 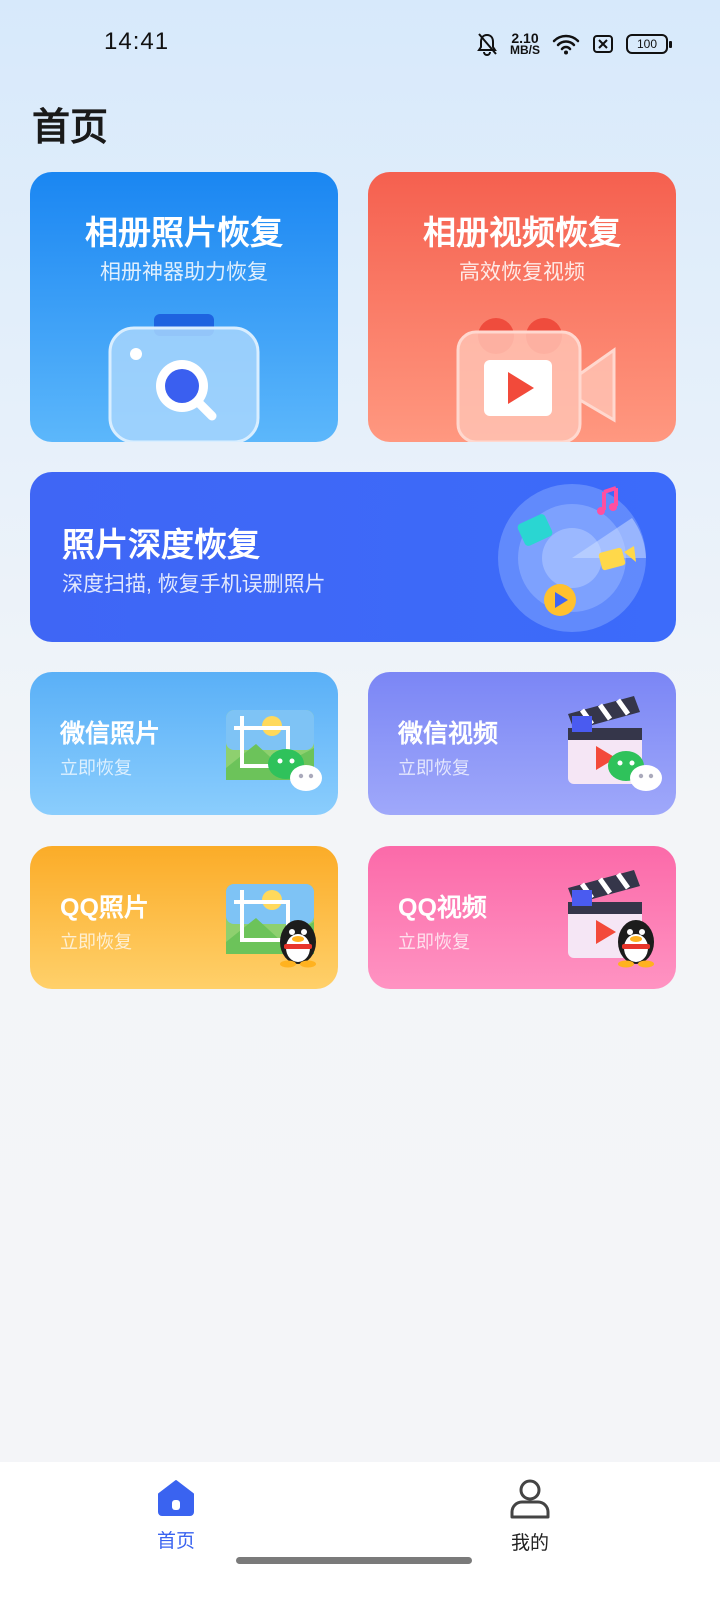 I want to click on album-photo-recovery-card: 相册照片恢复 相册神器助力恢复, so click(x=184, y=307).